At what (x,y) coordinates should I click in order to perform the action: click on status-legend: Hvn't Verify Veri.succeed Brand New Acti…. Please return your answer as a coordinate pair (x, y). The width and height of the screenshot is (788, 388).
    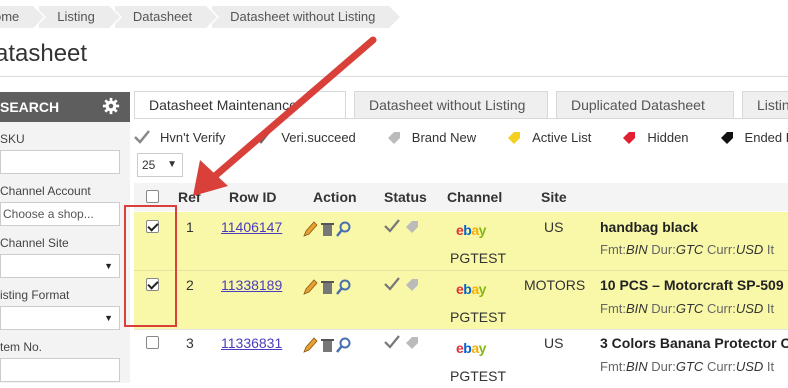
    Looking at the image, I should click on (461, 137).